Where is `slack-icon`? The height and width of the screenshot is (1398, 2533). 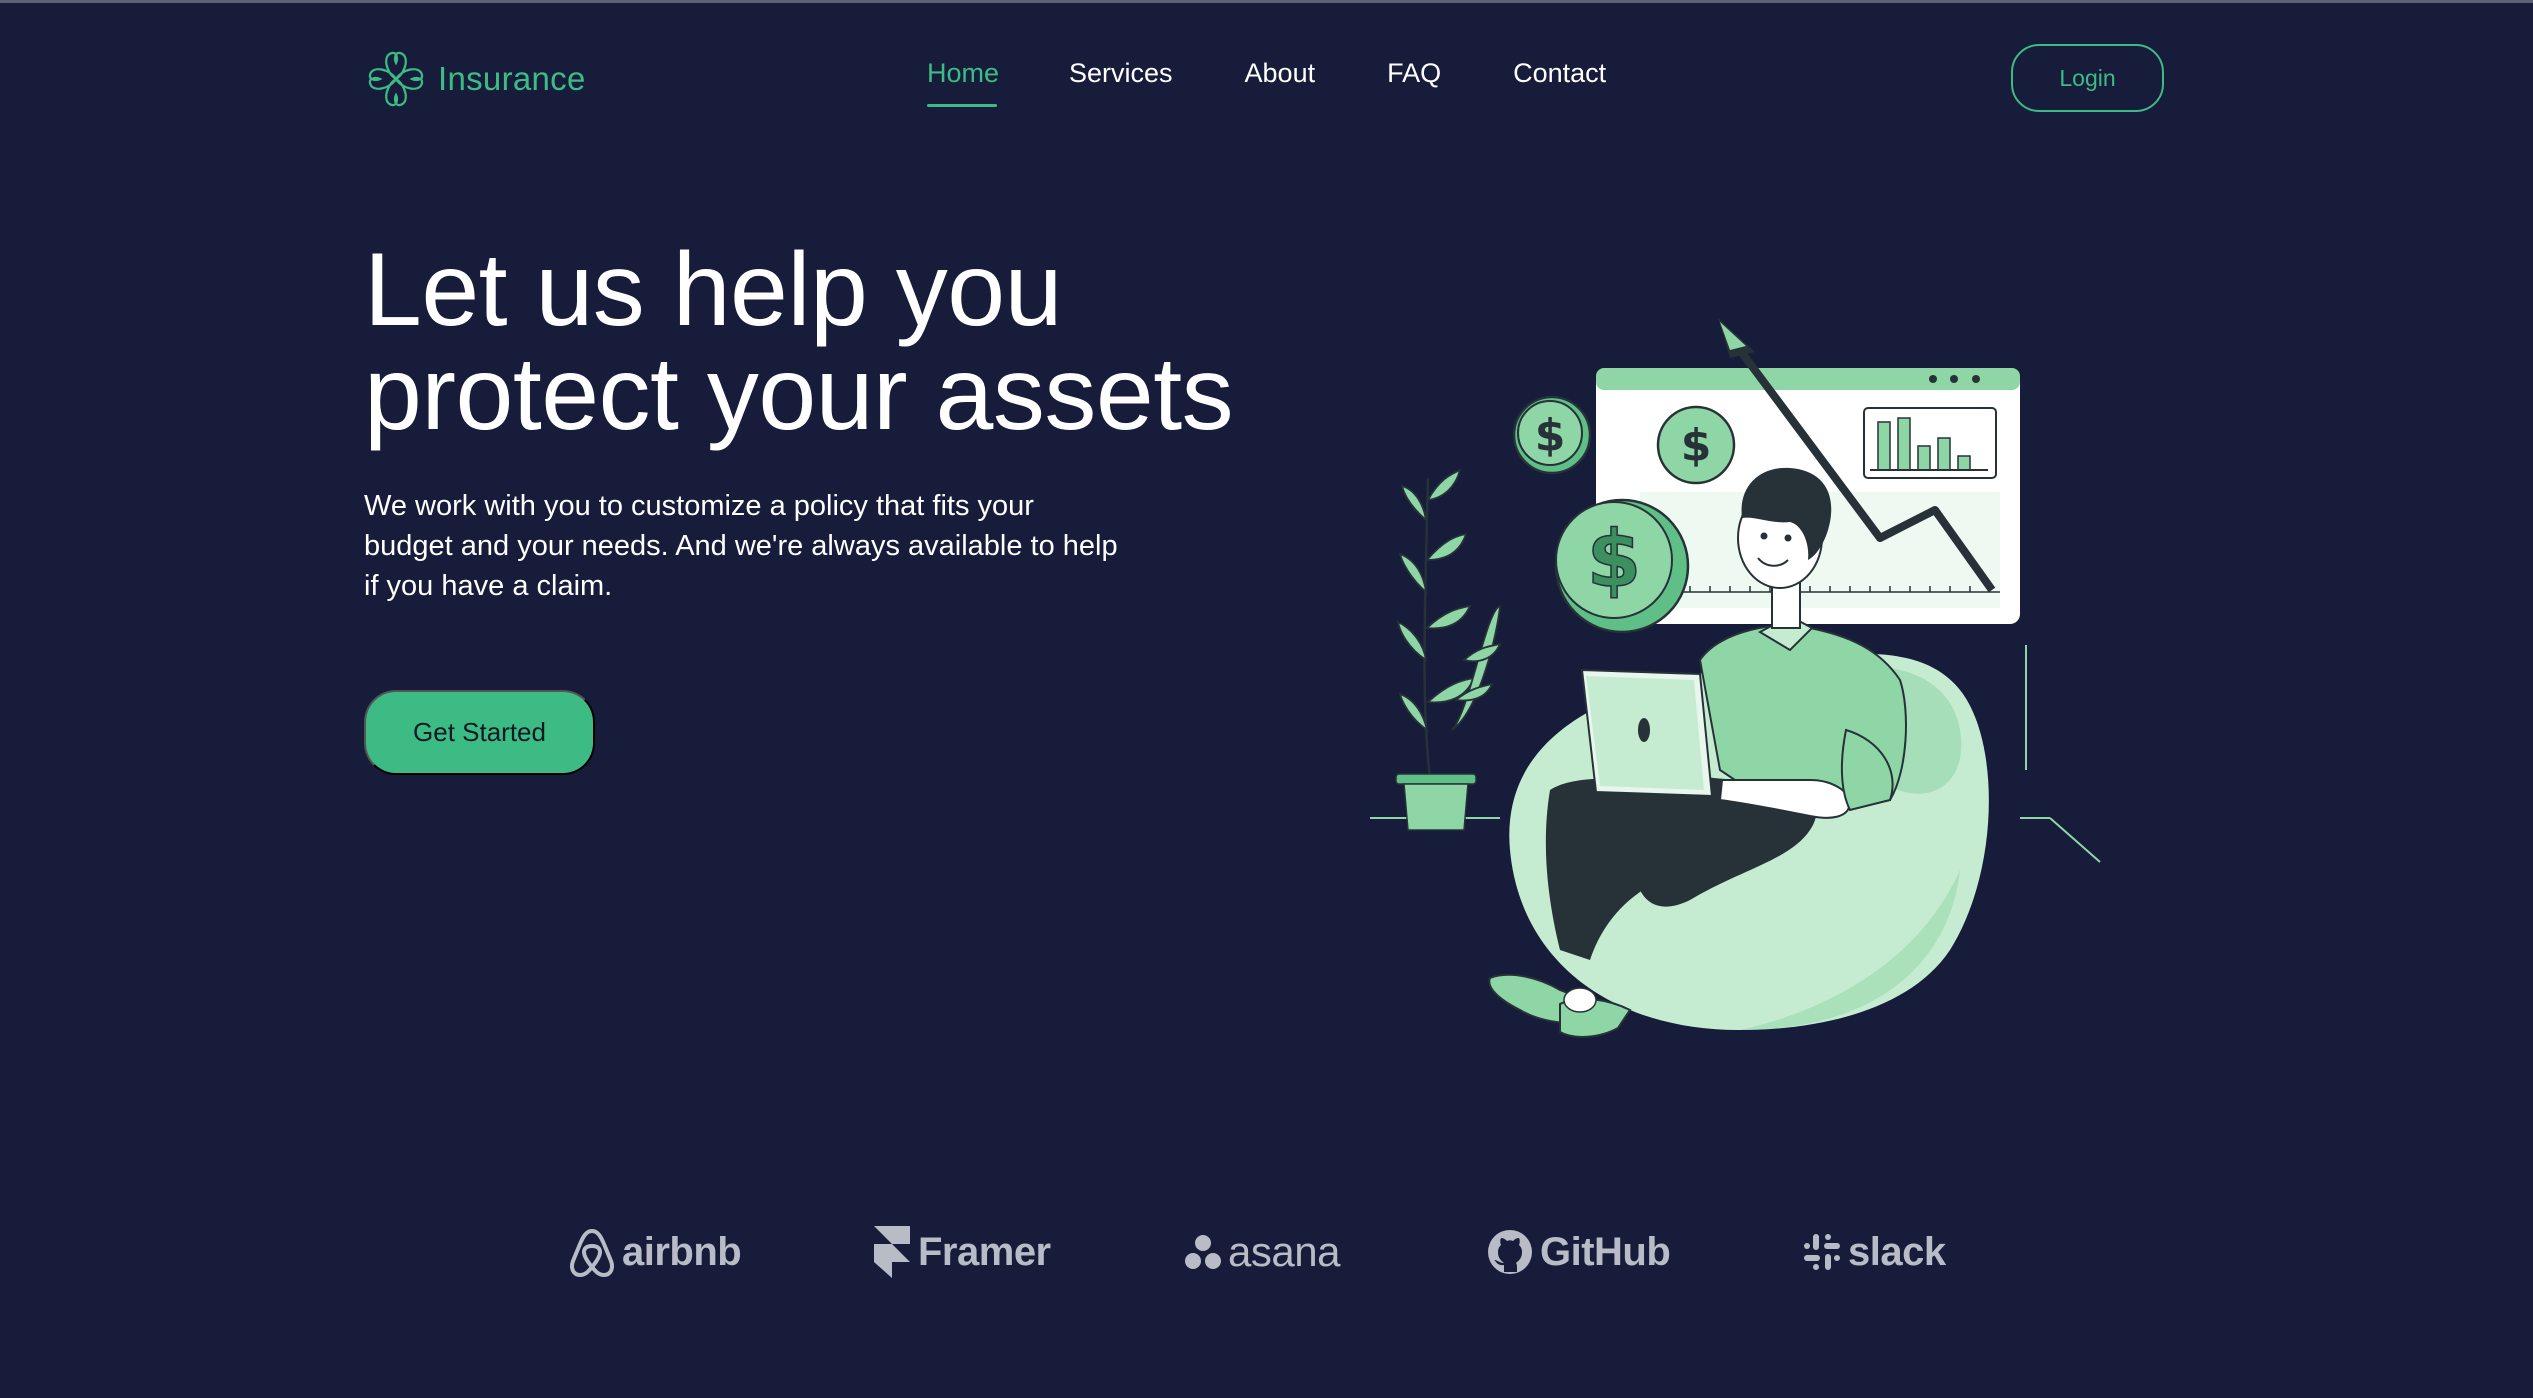 slack-icon is located at coordinates (1822, 1252).